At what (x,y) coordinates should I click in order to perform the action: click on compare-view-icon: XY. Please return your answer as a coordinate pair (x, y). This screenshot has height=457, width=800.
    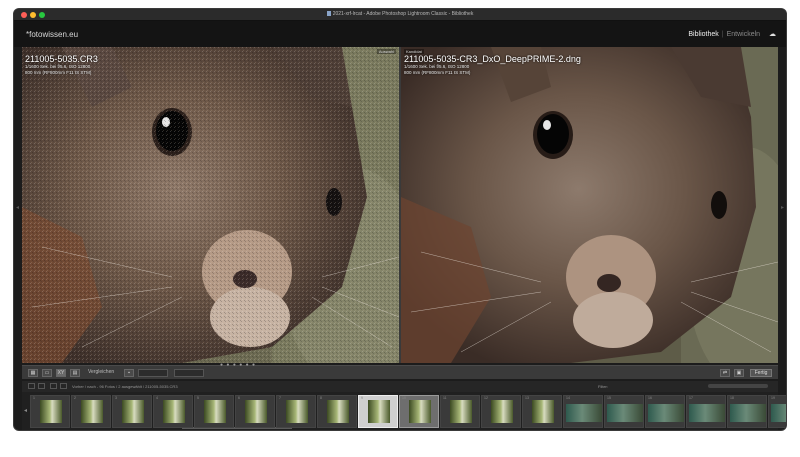
    Looking at the image, I should click on (61, 373).